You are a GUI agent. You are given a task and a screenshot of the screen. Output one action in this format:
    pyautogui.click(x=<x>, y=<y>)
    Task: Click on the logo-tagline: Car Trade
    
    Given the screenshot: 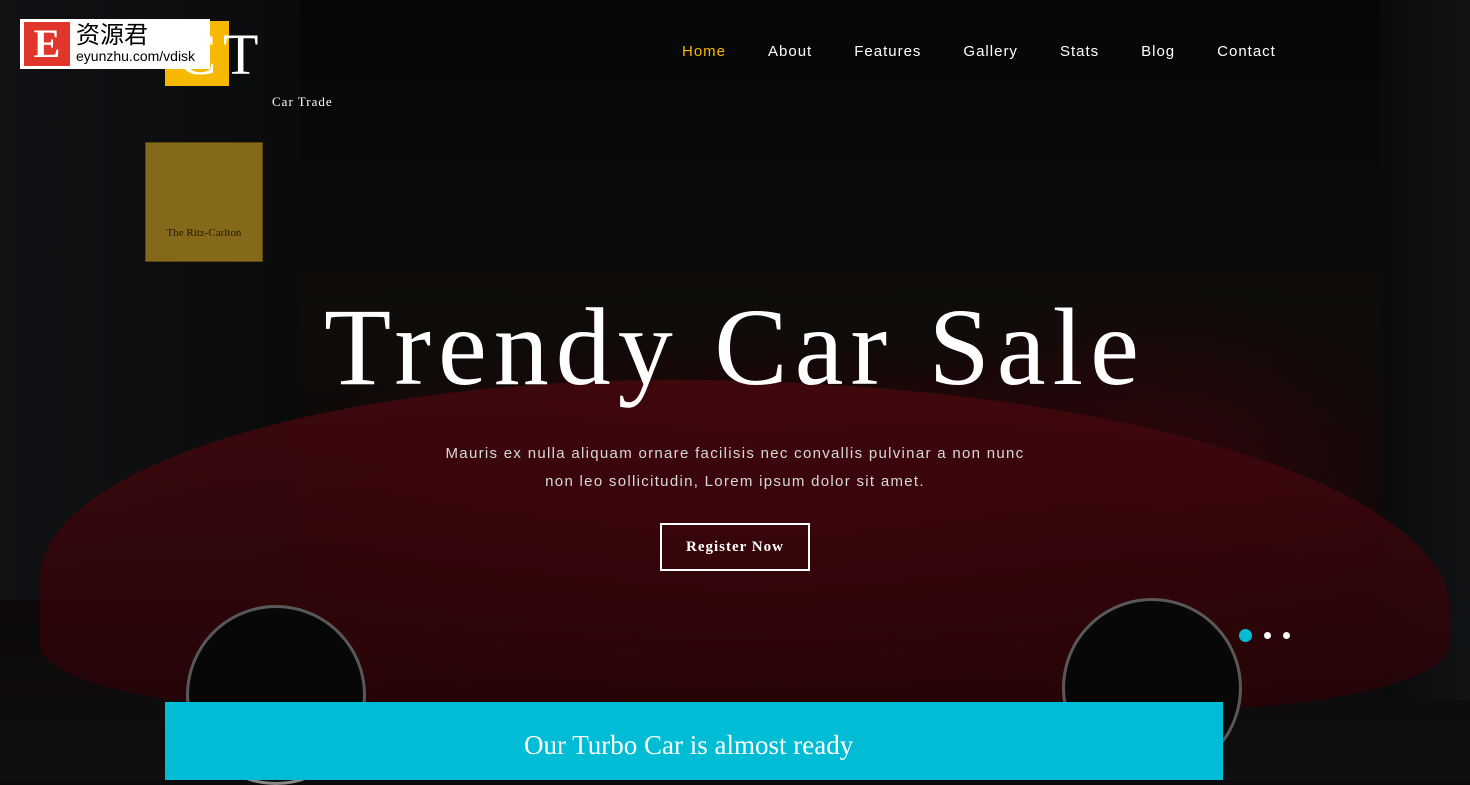 What is the action you would take?
    pyautogui.click(x=302, y=101)
    